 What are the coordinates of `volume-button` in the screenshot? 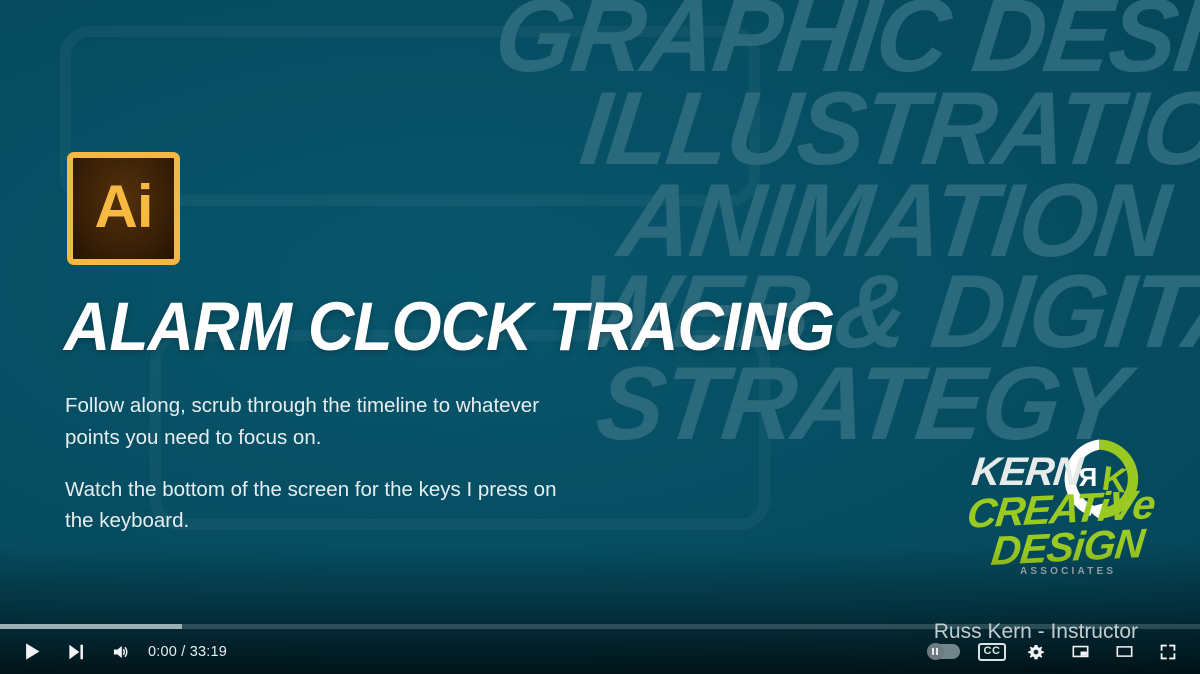 It's located at (120, 651).